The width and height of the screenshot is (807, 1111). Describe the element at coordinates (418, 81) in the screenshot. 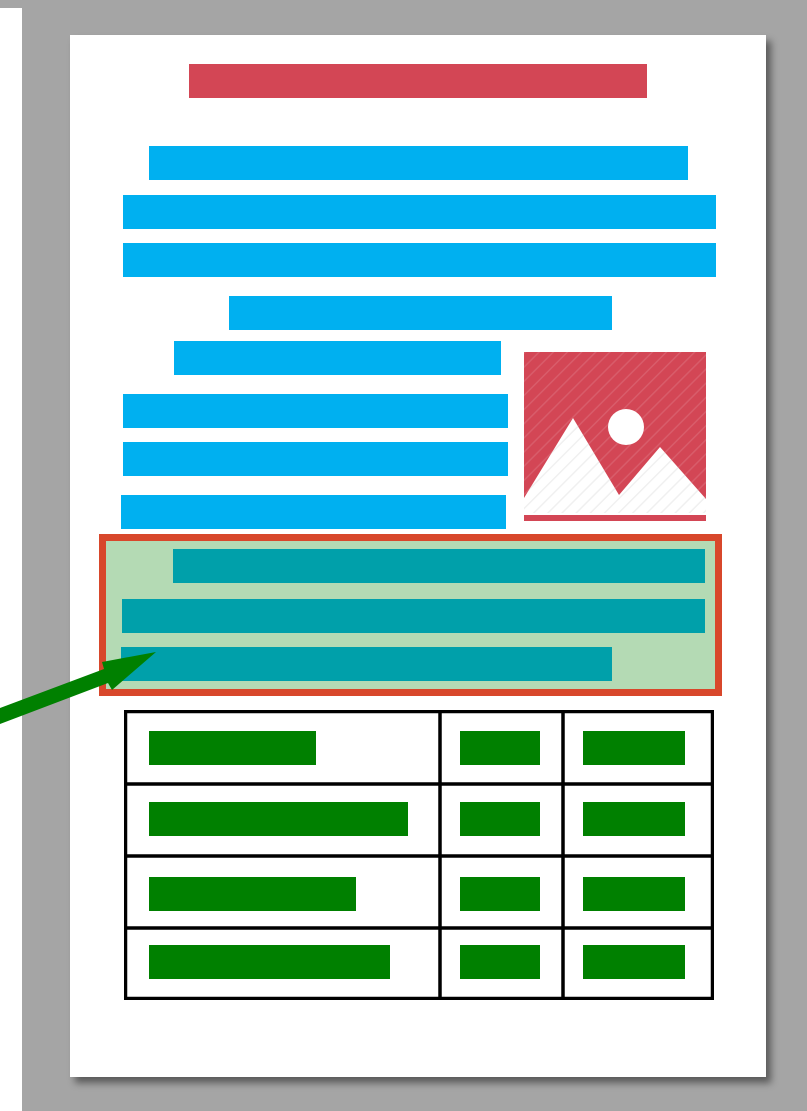

I see `title-placeholder` at that location.